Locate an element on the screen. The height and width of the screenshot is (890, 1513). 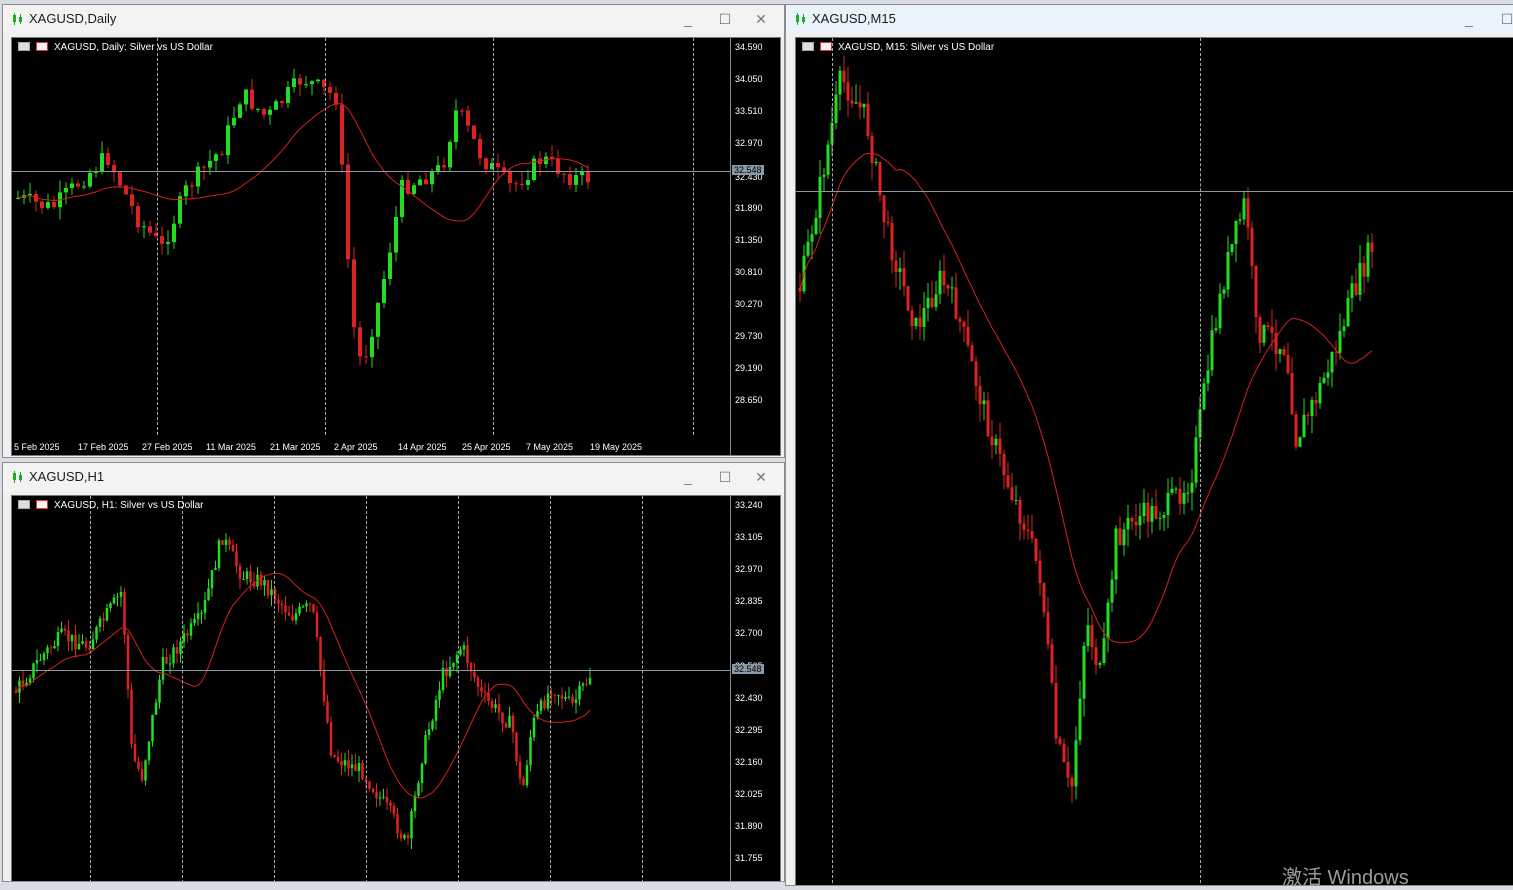
symbol-label: XAGUSD, H1: Silver vs US Dollar is located at coordinates (110, 505).